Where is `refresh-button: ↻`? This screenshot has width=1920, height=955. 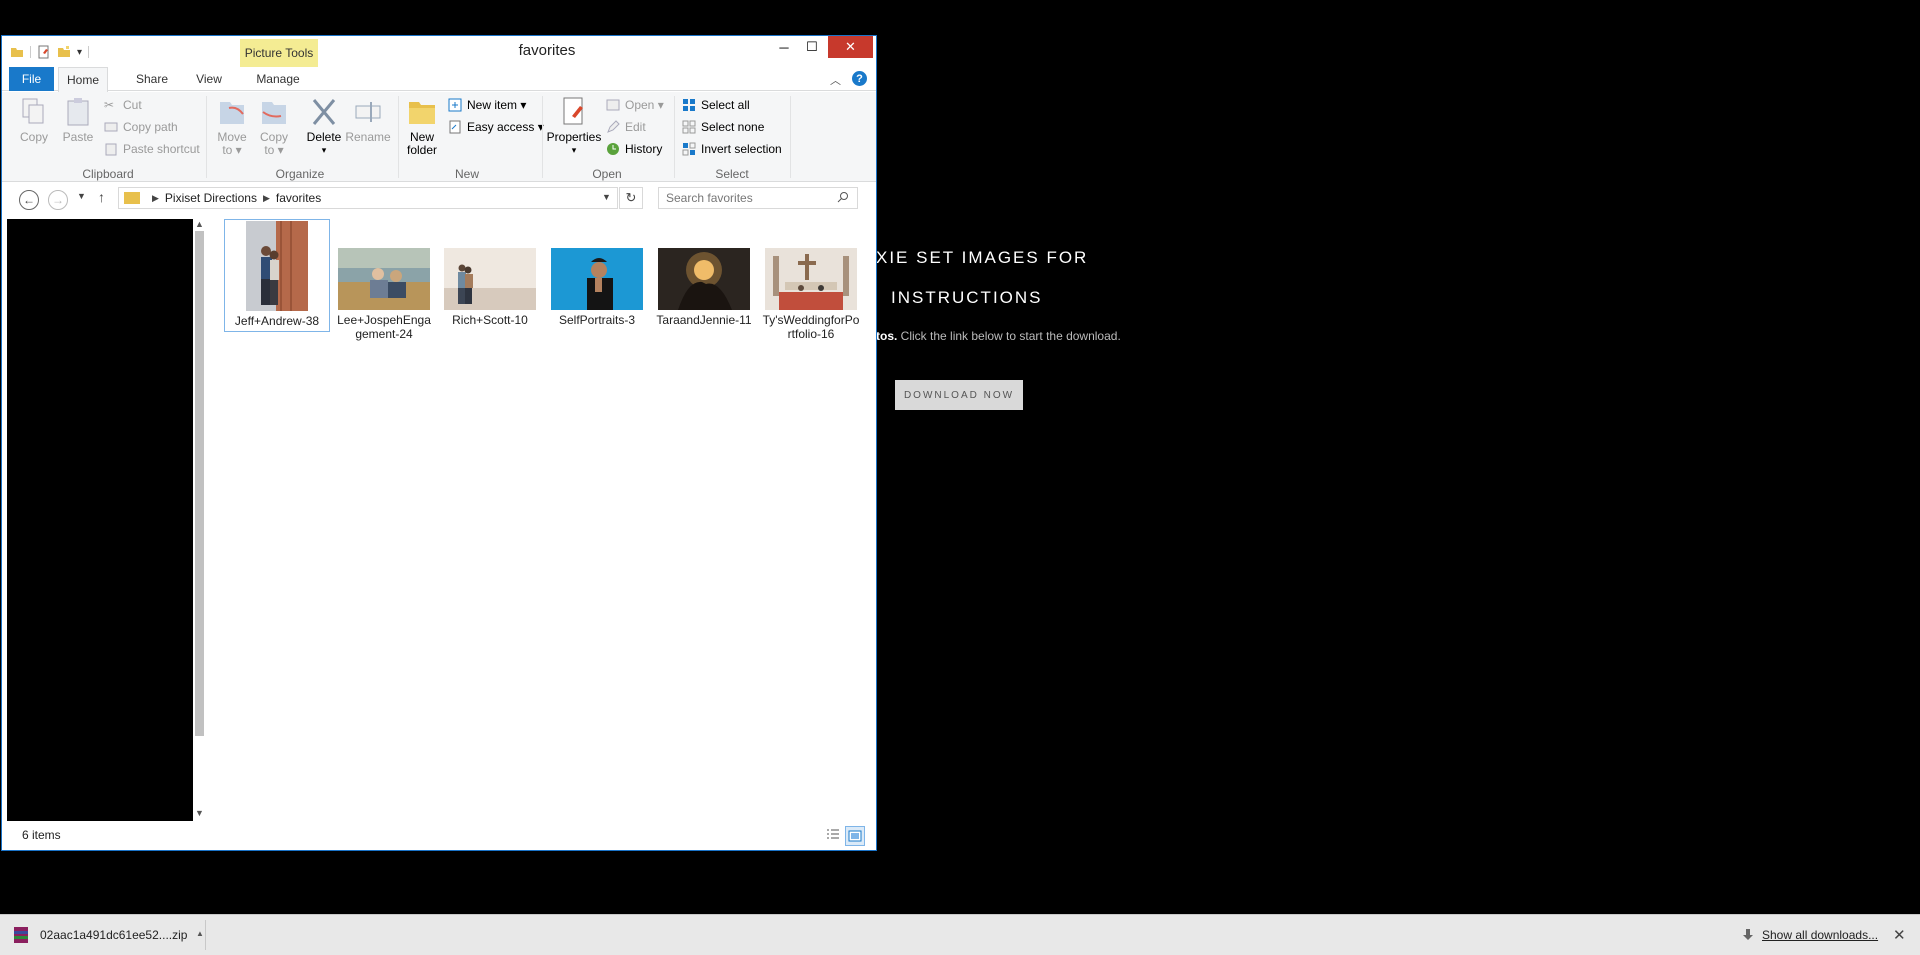 refresh-button: ↻ is located at coordinates (631, 198).